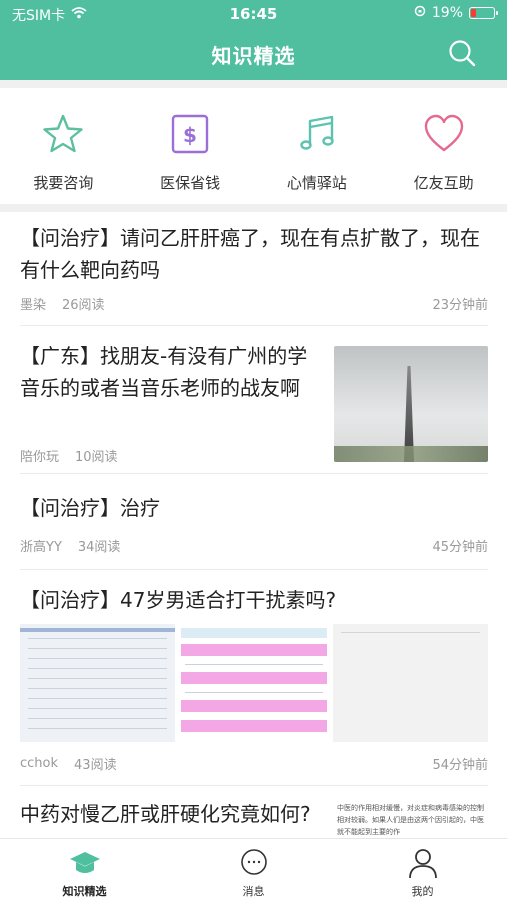 The height and width of the screenshot is (900, 507). What do you see at coordinates (254, 407) in the screenshot?
I see `post-card: 【广东】找朋友-有没有广州的学音乐的或者当音乐老师的战友啊 陪你玩 10阅读` at bounding box center [254, 407].